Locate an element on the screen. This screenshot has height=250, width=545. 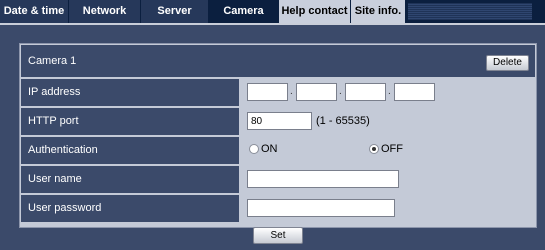
user-name-label: User name is located at coordinates (130, 179).